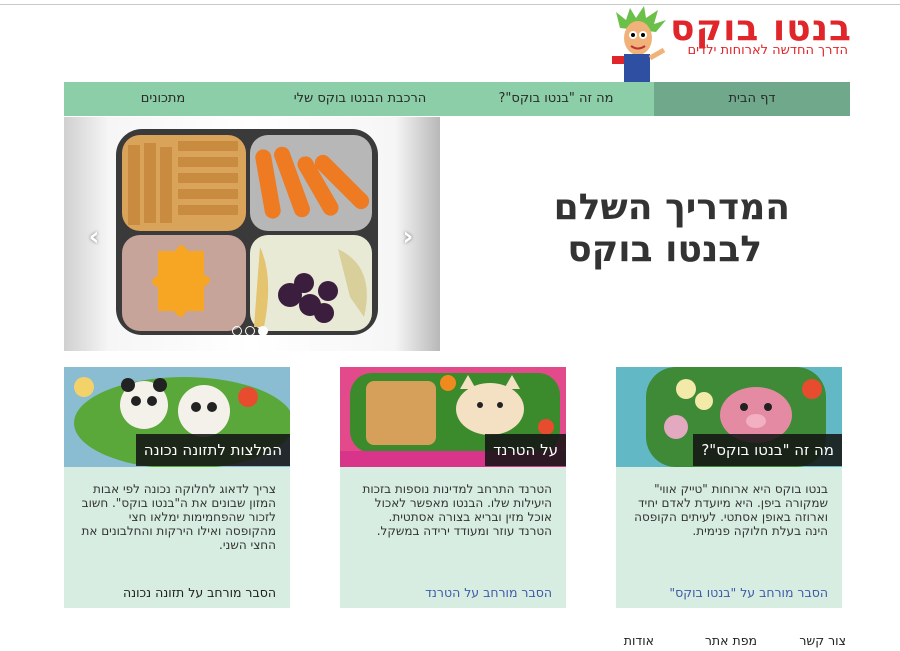 The height and width of the screenshot is (651, 900). I want to click on headline-line2: לבנטו בוקס, so click(664, 249).